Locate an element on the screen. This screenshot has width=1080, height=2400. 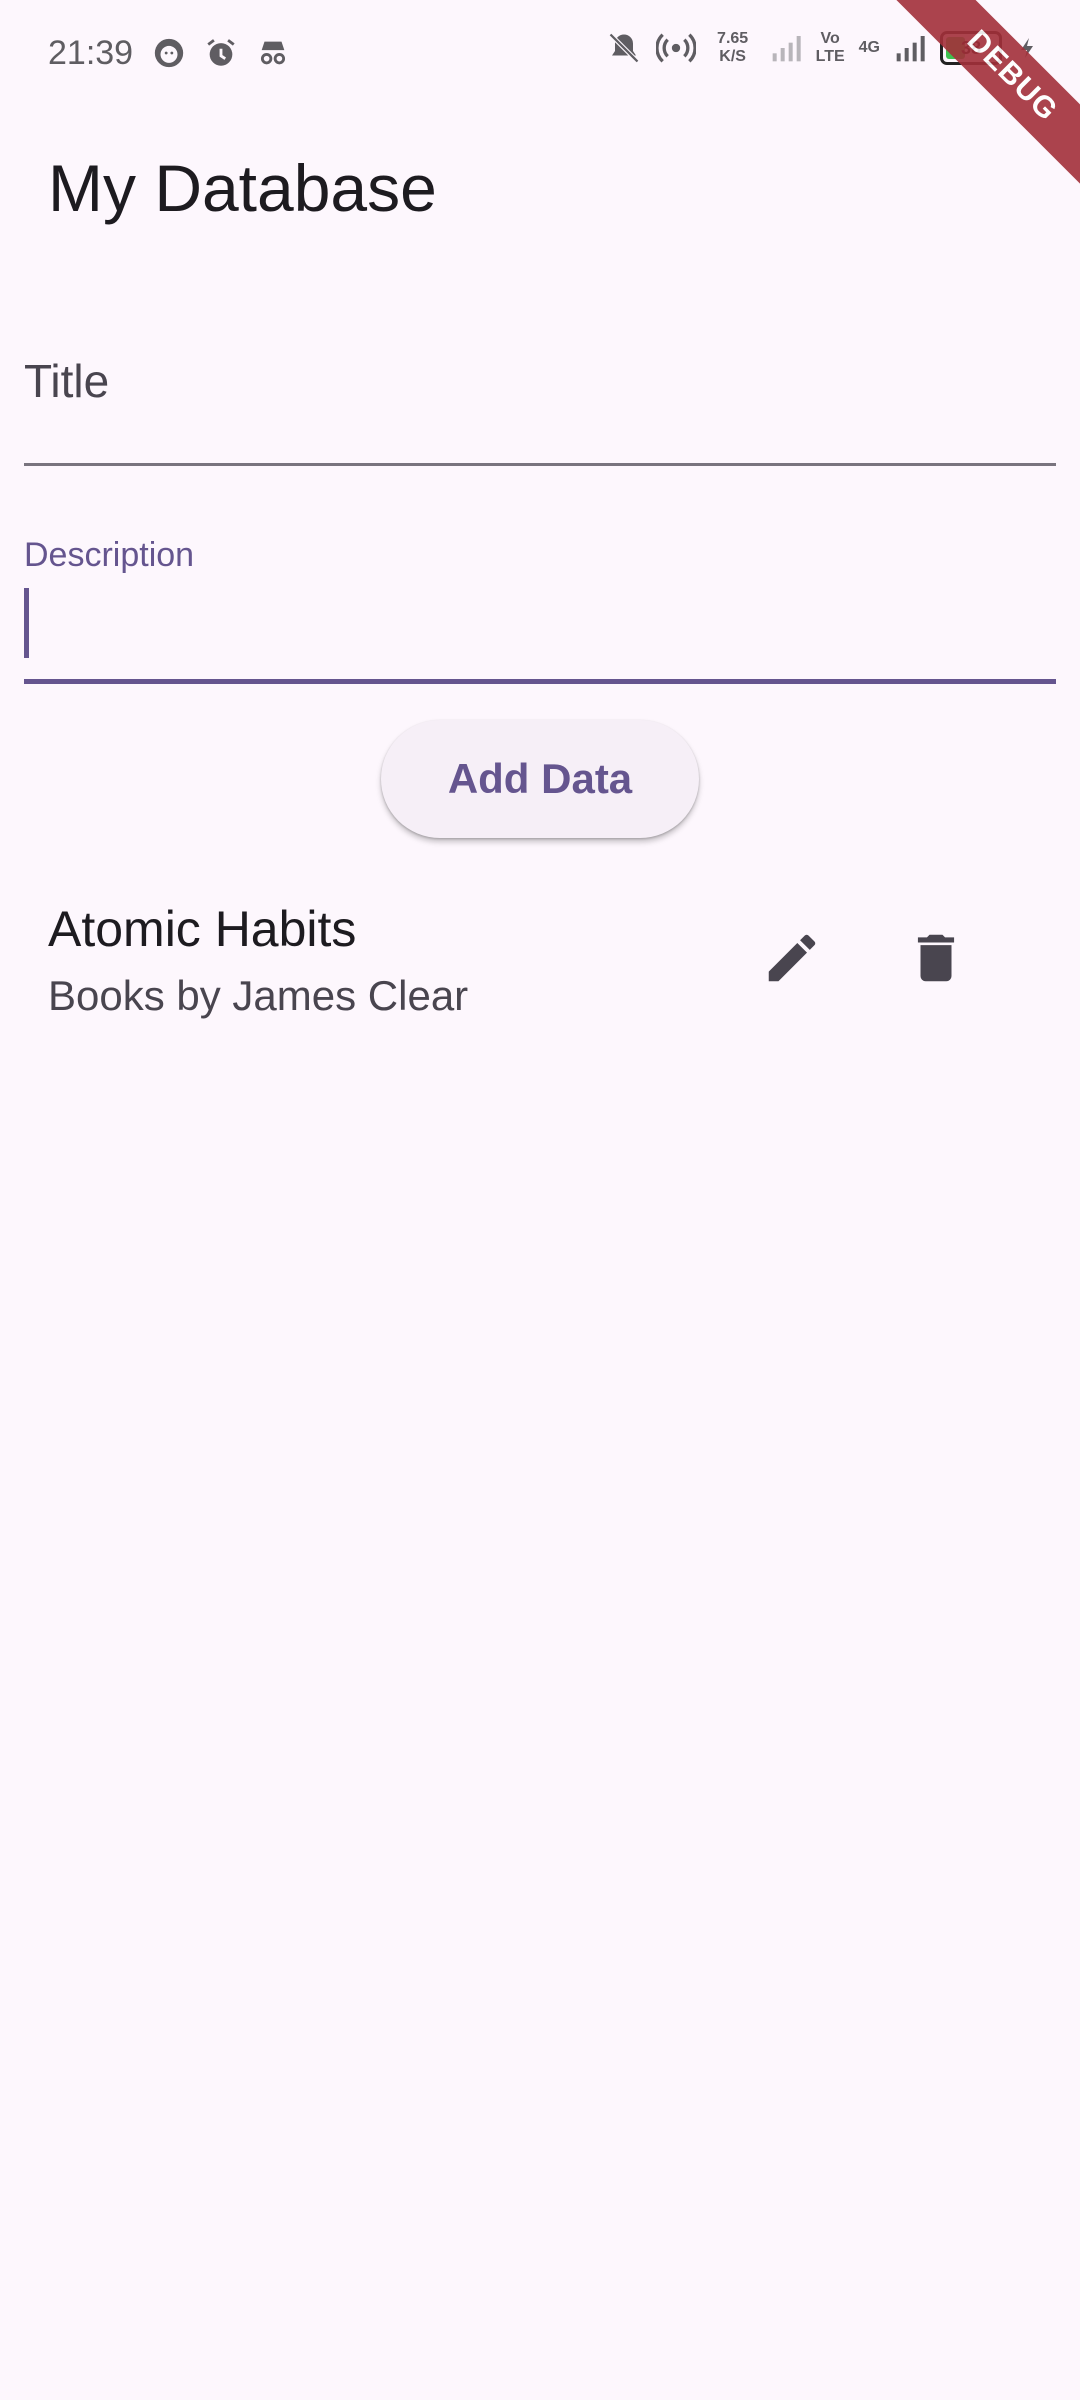
hotspot-icon is located at coordinates (675, 48).